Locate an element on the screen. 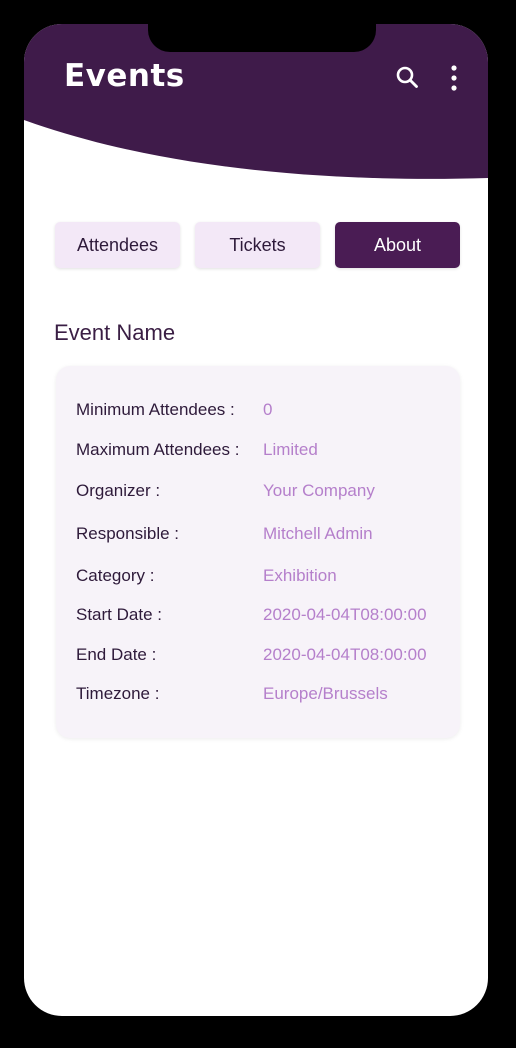 The image size is (516, 1048). detail-row-timezone: Timezone : Europe/Brussels is located at coordinates (266, 696).